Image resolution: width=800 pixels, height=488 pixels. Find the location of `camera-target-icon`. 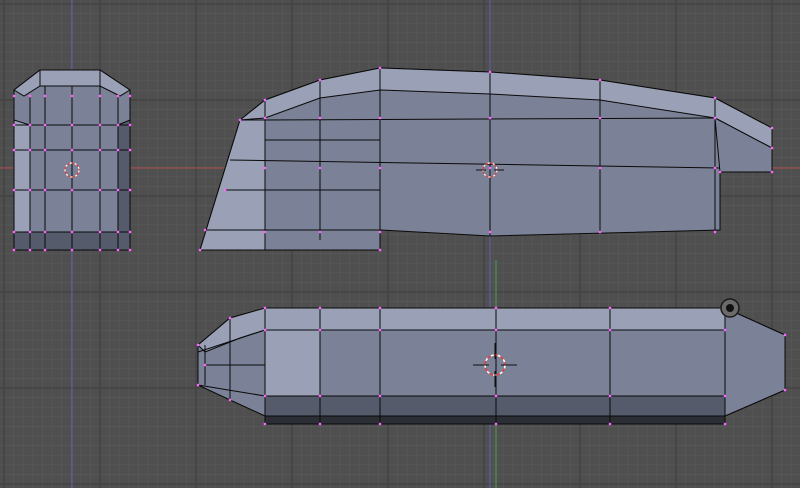

camera-target-icon is located at coordinates (730, 308).